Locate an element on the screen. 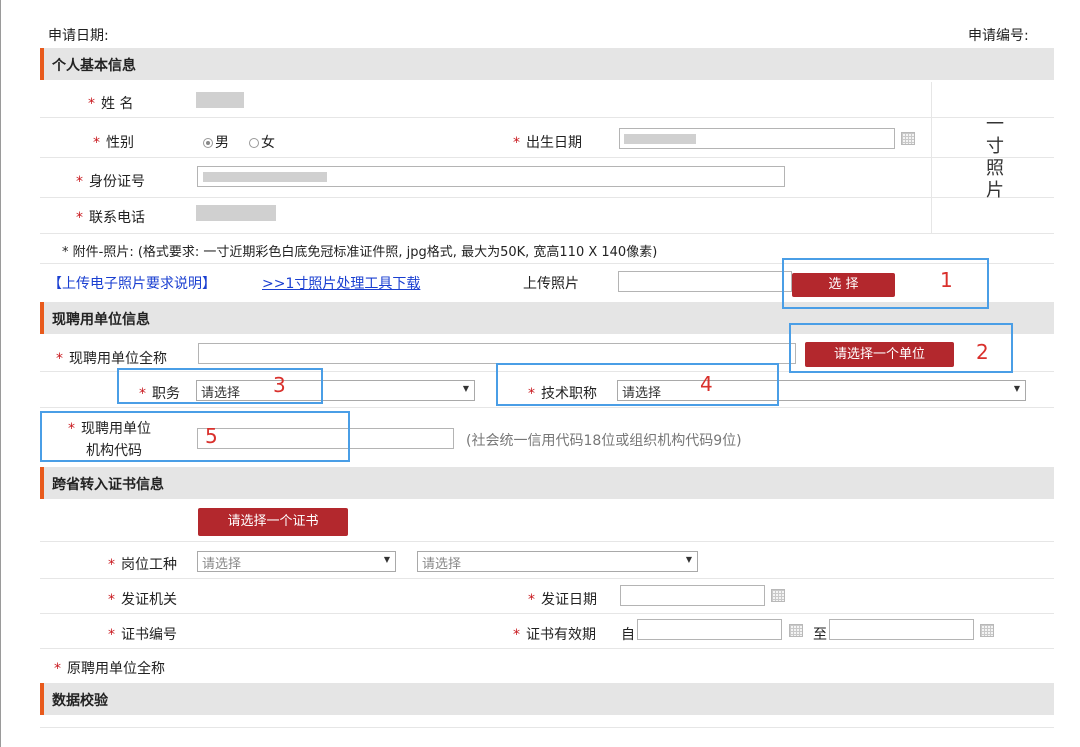  apply-date-label: 申请日期: is located at coordinates (78, 36).